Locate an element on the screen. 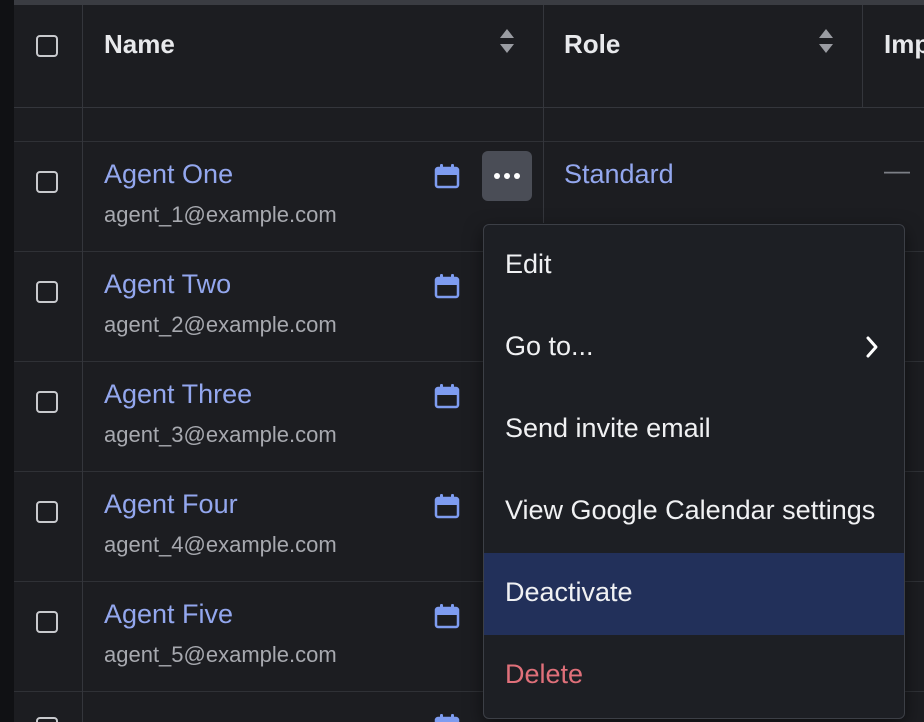 Image resolution: width=924 pixels, height=722 pixels. menu-item-delete: Delete is located at coordinates (694, 676).